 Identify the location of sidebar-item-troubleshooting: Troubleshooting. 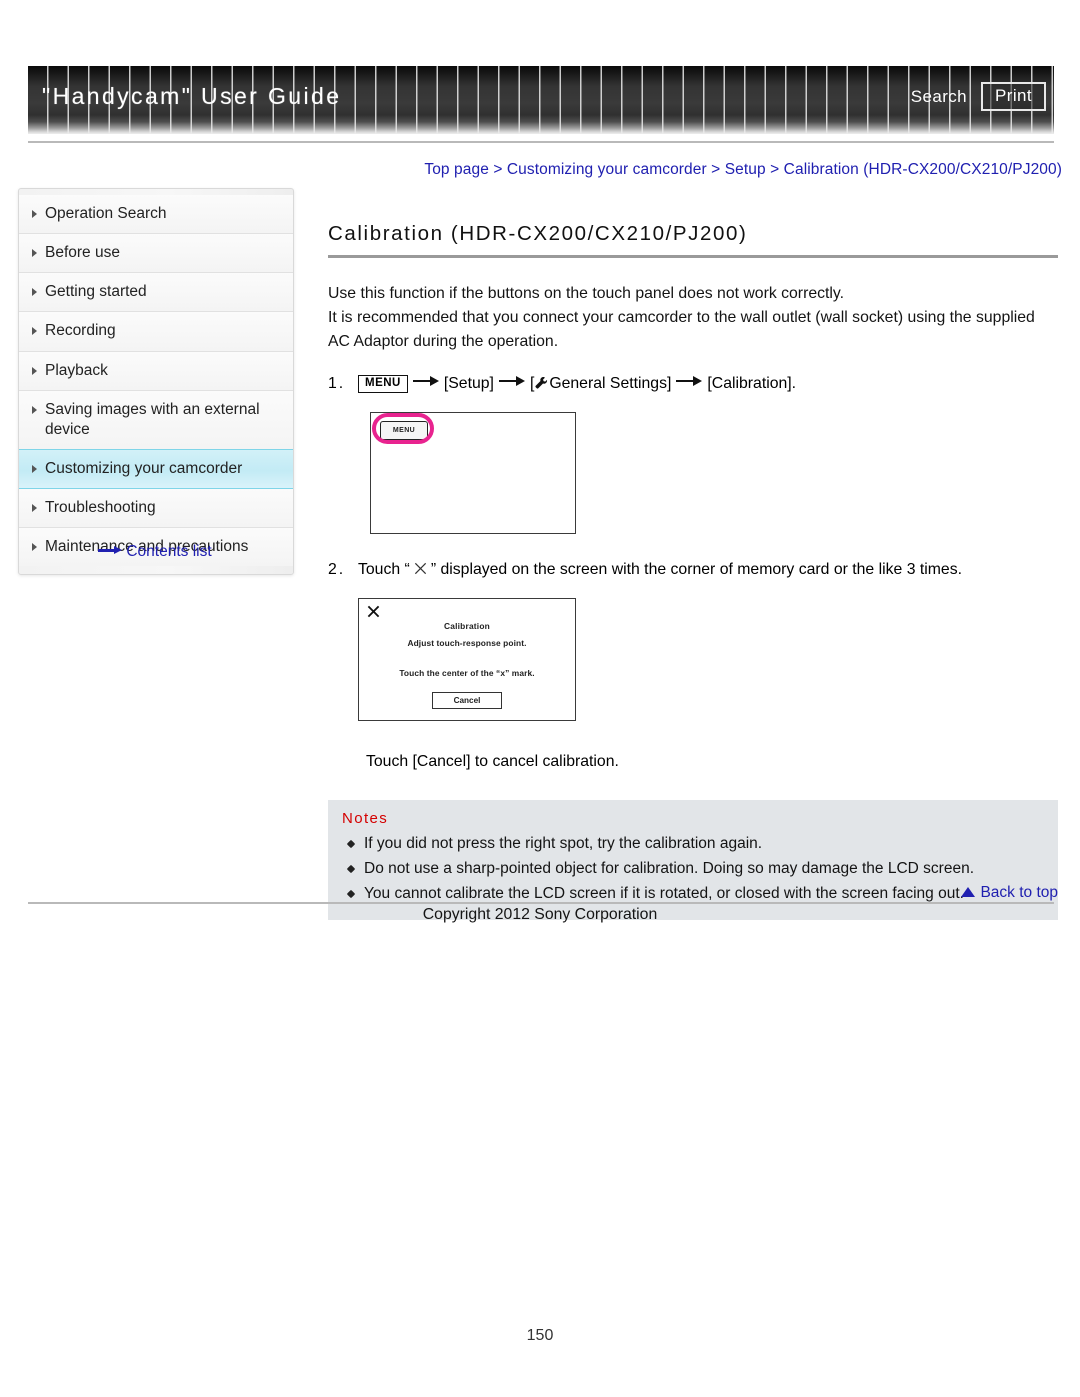
(156, 509).